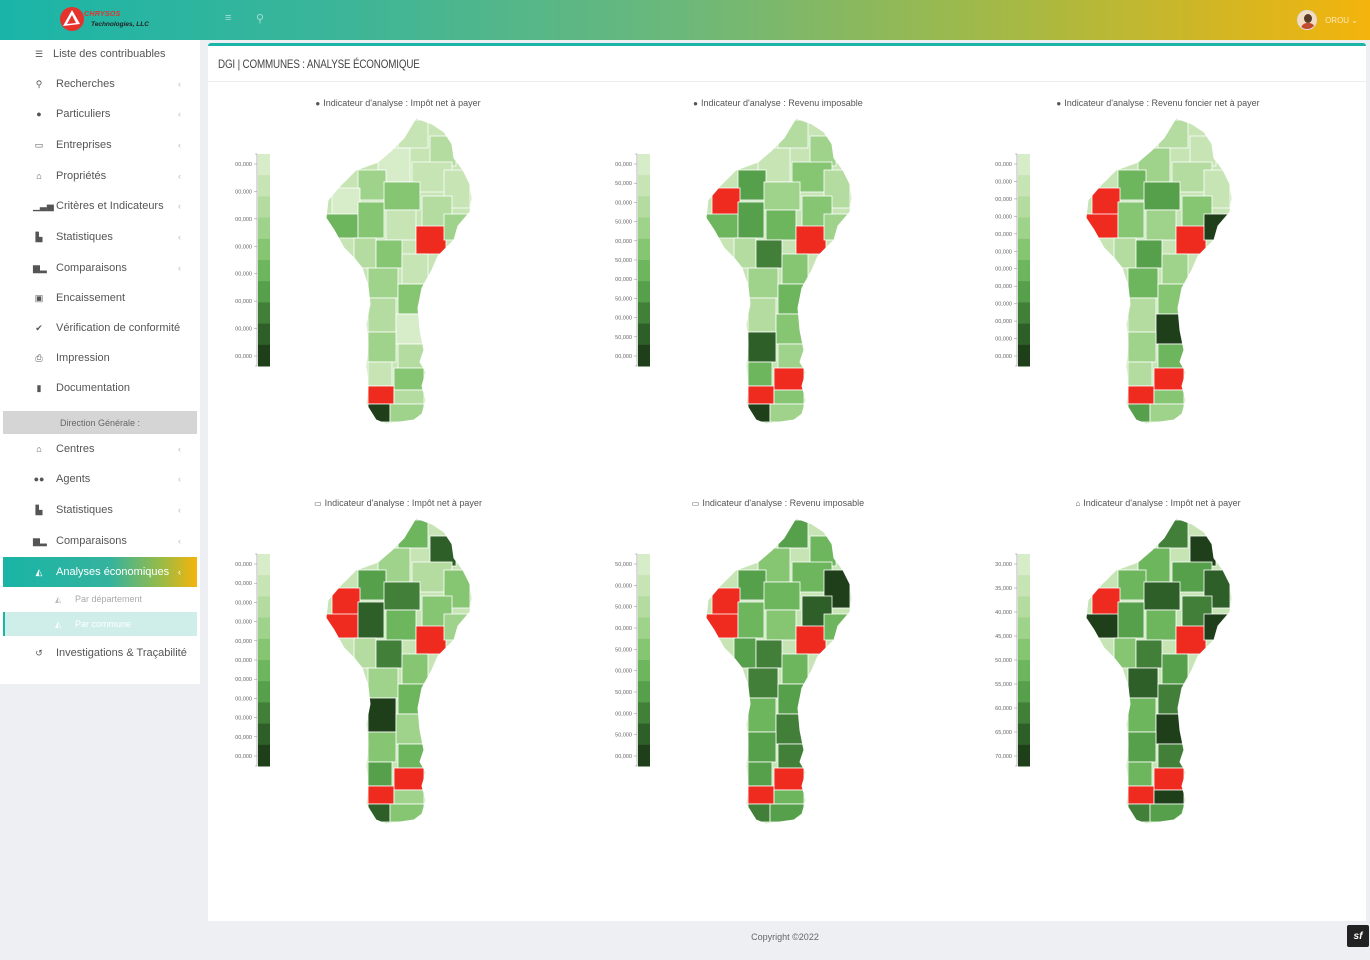  What do you see at coordinates (98, 653) in the screenshot?
I see `sidebar-item-investigations: ↺ Investigations & Traçabilité` at bounding box center [98, 653].